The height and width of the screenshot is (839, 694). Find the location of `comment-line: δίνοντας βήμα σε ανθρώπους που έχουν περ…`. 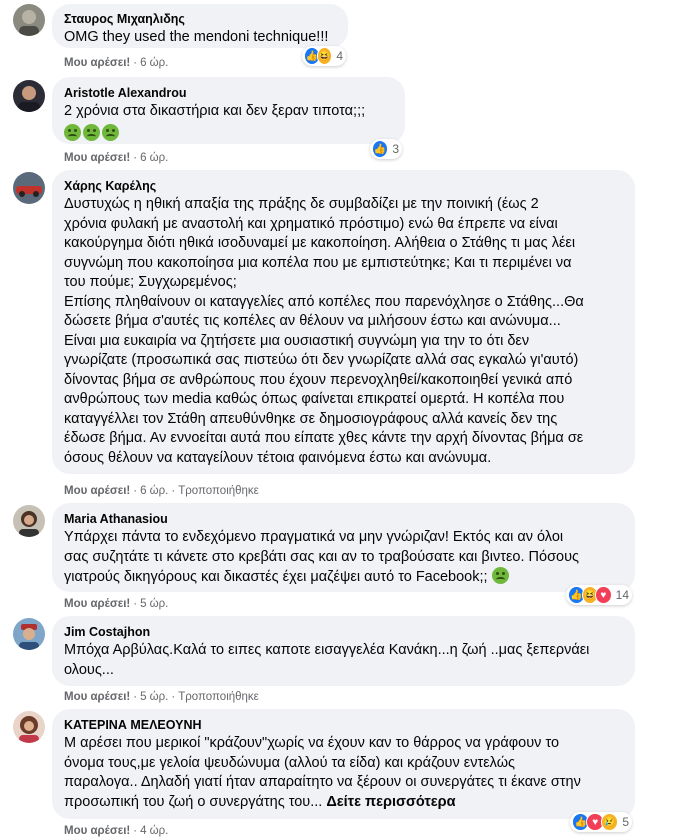

comment-line: δίνοντας βήμα σε ανθρώπους που έχουν περ… is located at coordinates (318, 379).